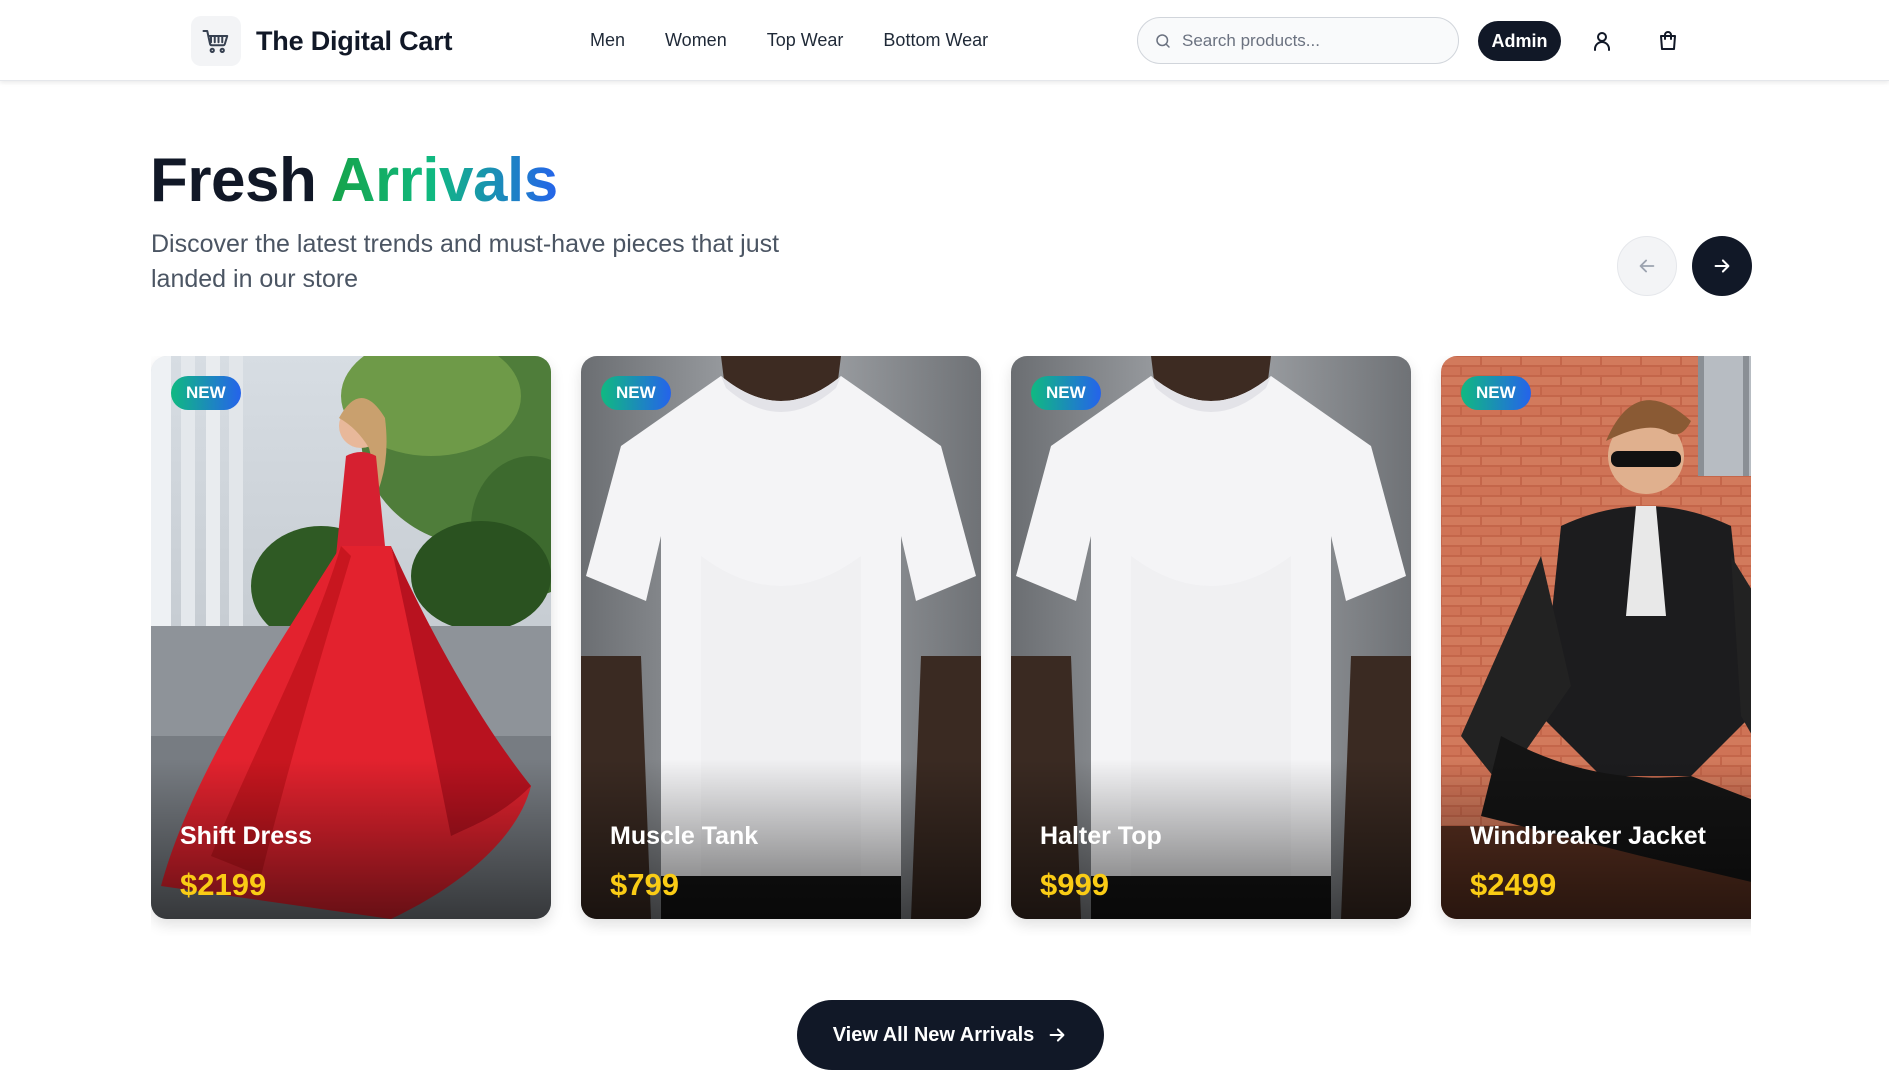 This screenshot has height=1079, width=1889. Describe the element at coordinates (444, 180) in the screenshot. I see `title-part-2: Arrivals` at that location.